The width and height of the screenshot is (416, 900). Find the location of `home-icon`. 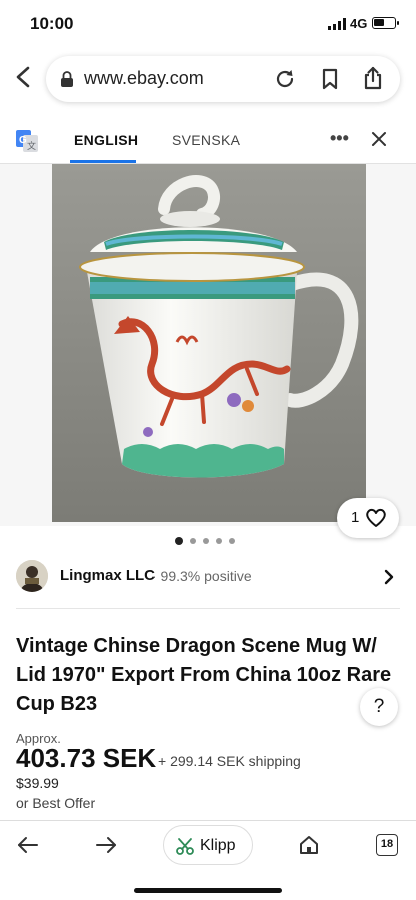

home-icon is located at coordinates (309, 845).